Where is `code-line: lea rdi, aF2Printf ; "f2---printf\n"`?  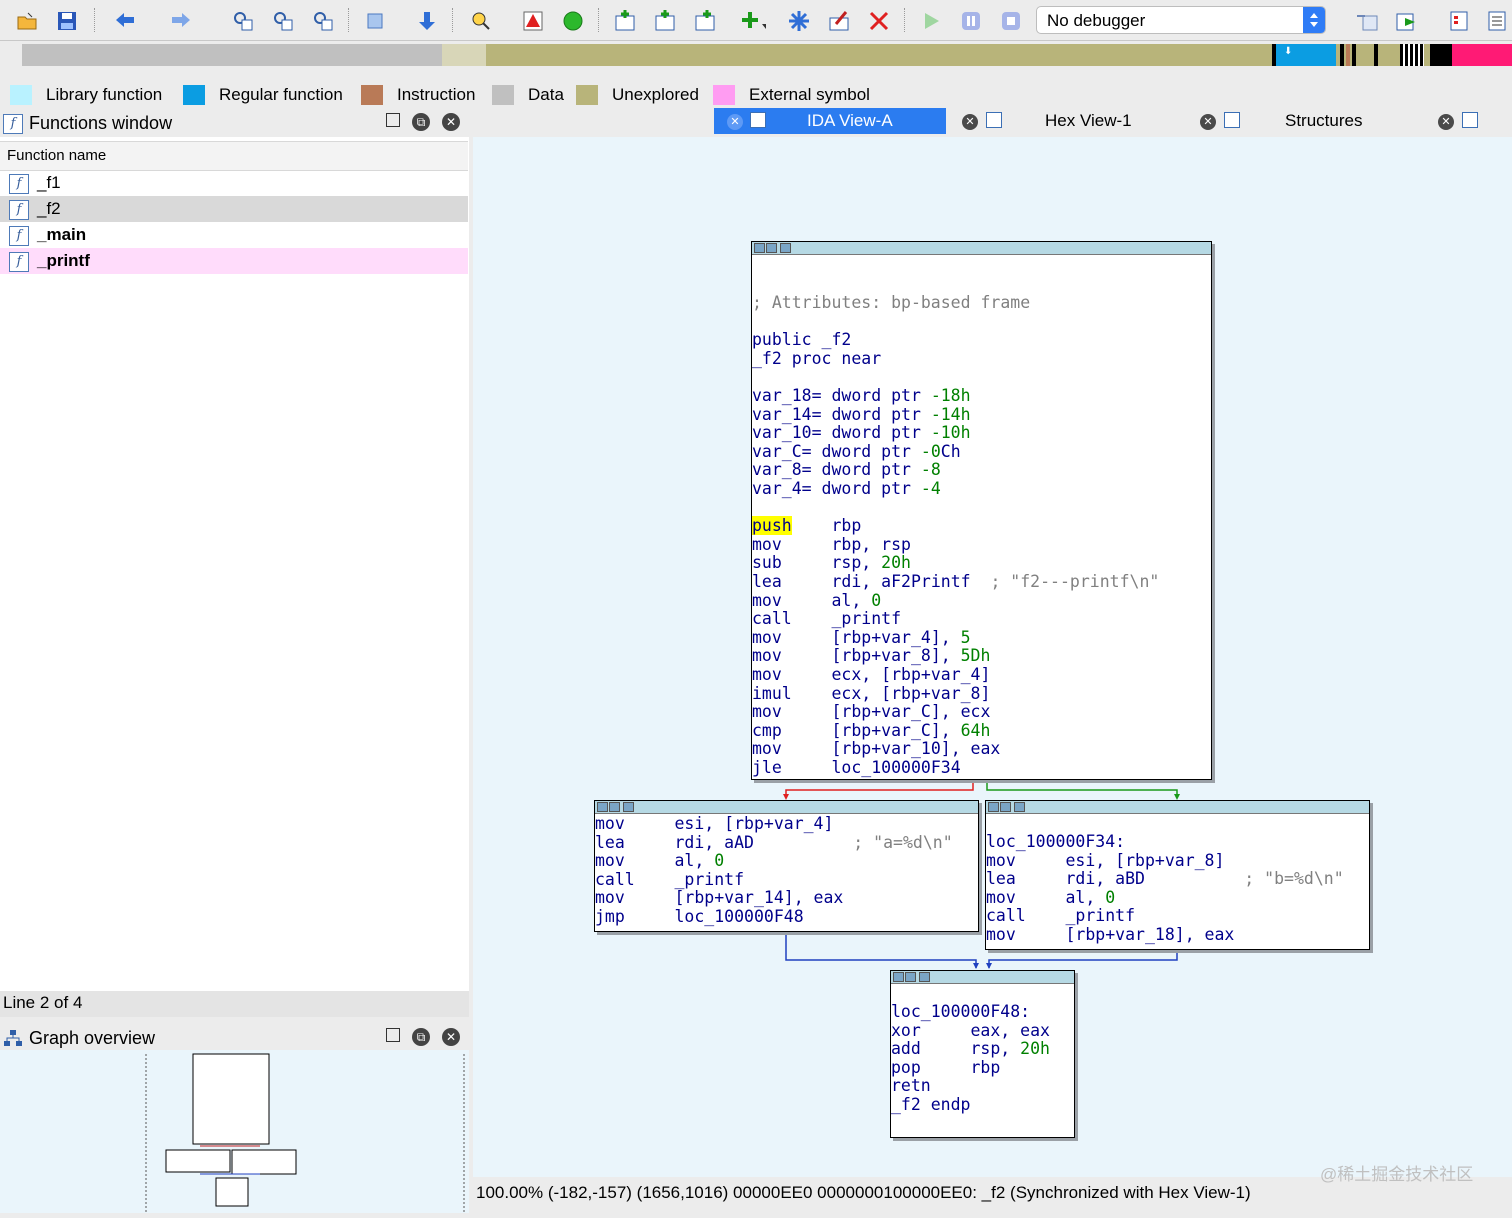 code-line: lea rdi, aF2Printf ; "f2---printf\n" is located at coordinates (955, 582).